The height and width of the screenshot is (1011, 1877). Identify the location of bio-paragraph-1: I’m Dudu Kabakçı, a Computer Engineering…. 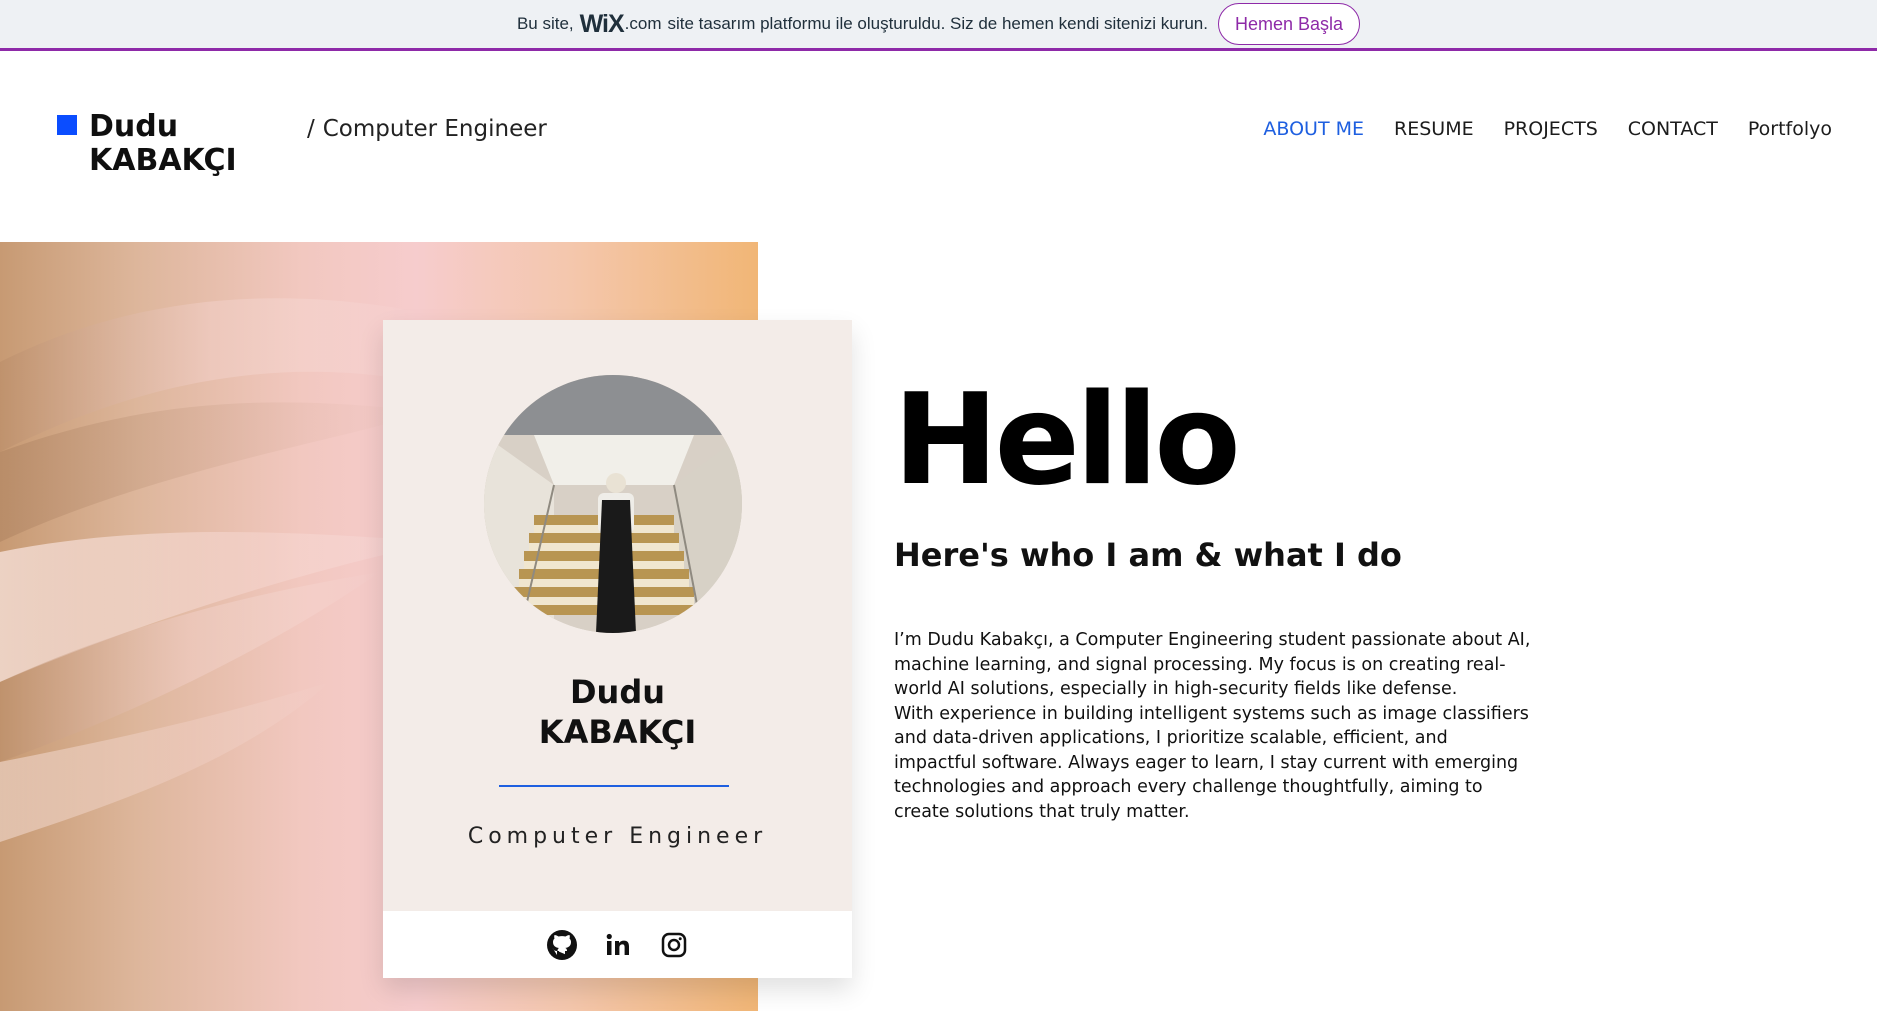
(1212, 664).